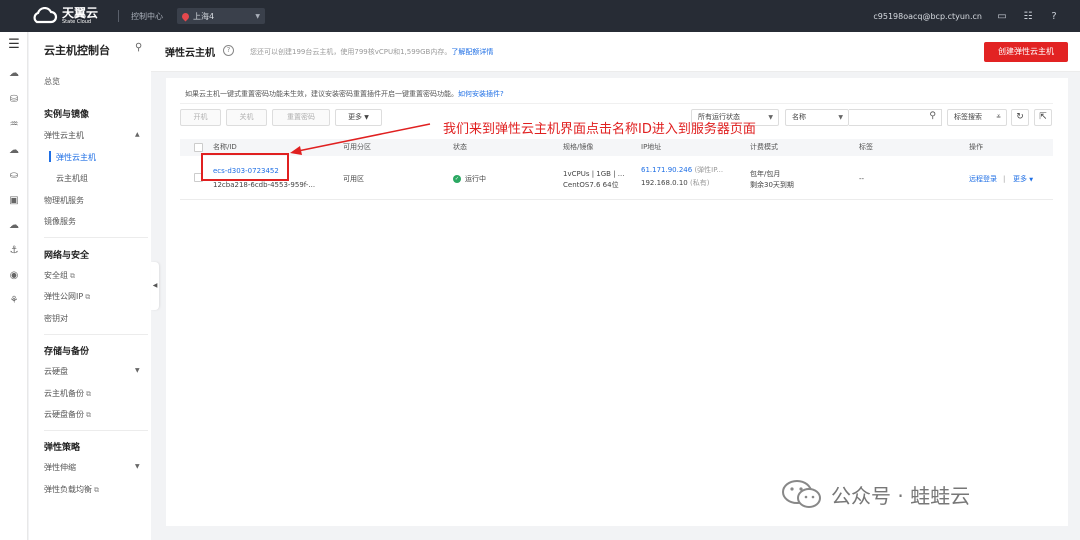  What do you see at coordinates (56, 318) in the screenshot?
I see `sidebar-item-keypair: 密钥对` at bounding box center [56, 318].